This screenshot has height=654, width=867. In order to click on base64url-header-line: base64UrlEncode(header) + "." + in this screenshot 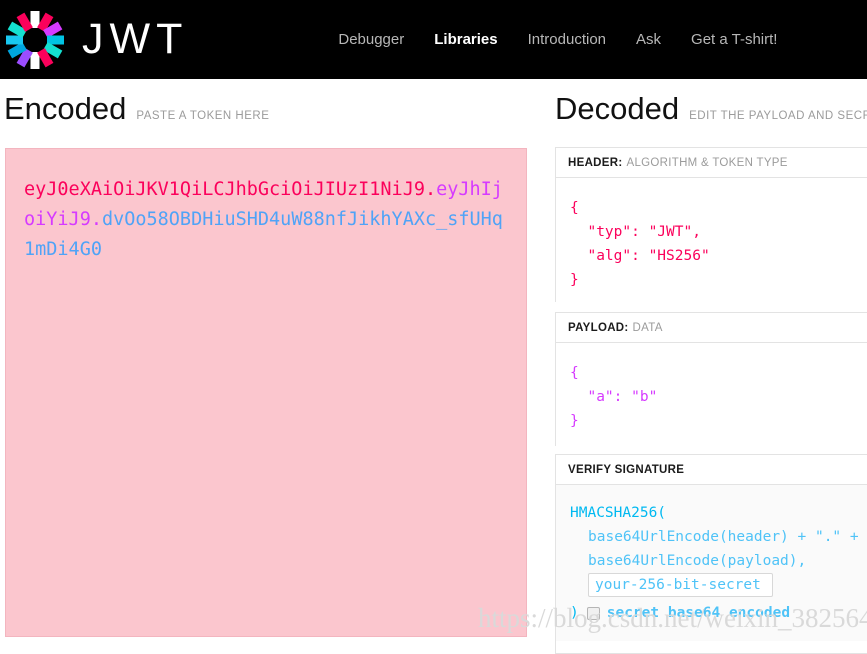, I will do `click(723, 537)`.